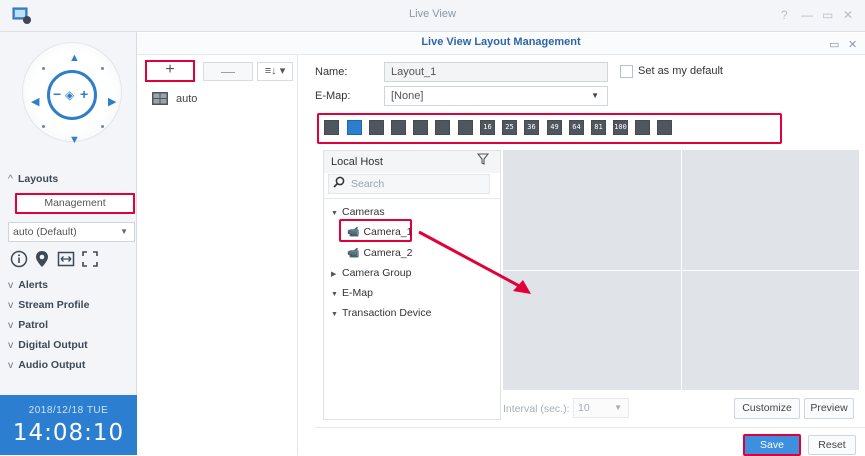 This screenshot has height=456, width=865. What do you see at coordinates (66, 259) in the screenshot?
I see `fit-width-icon` at bounding box center [66, 259].